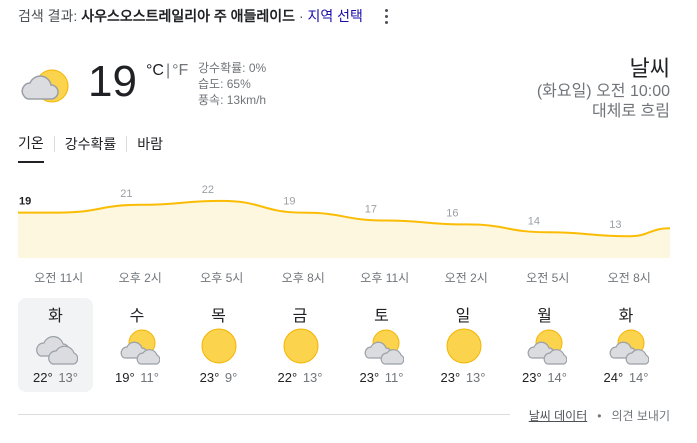 Image resolution: width=697 pixels, height=443 pixels. I want to click on weather-summary: 날씨 (화요일) 오전 10:00 대체로 흐림, so click(603, 89).